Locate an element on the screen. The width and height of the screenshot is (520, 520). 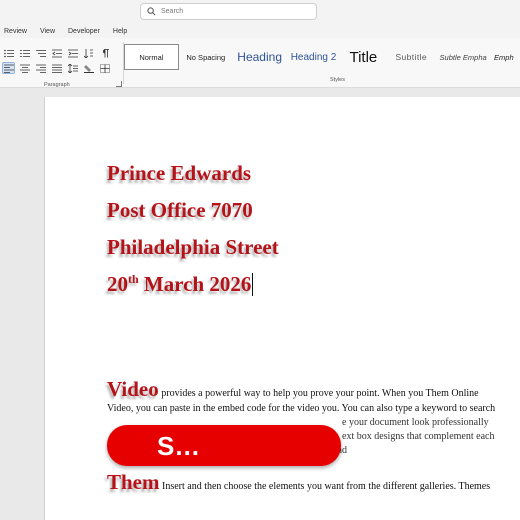
title-bar: Search is located at coordinates (260, 12).